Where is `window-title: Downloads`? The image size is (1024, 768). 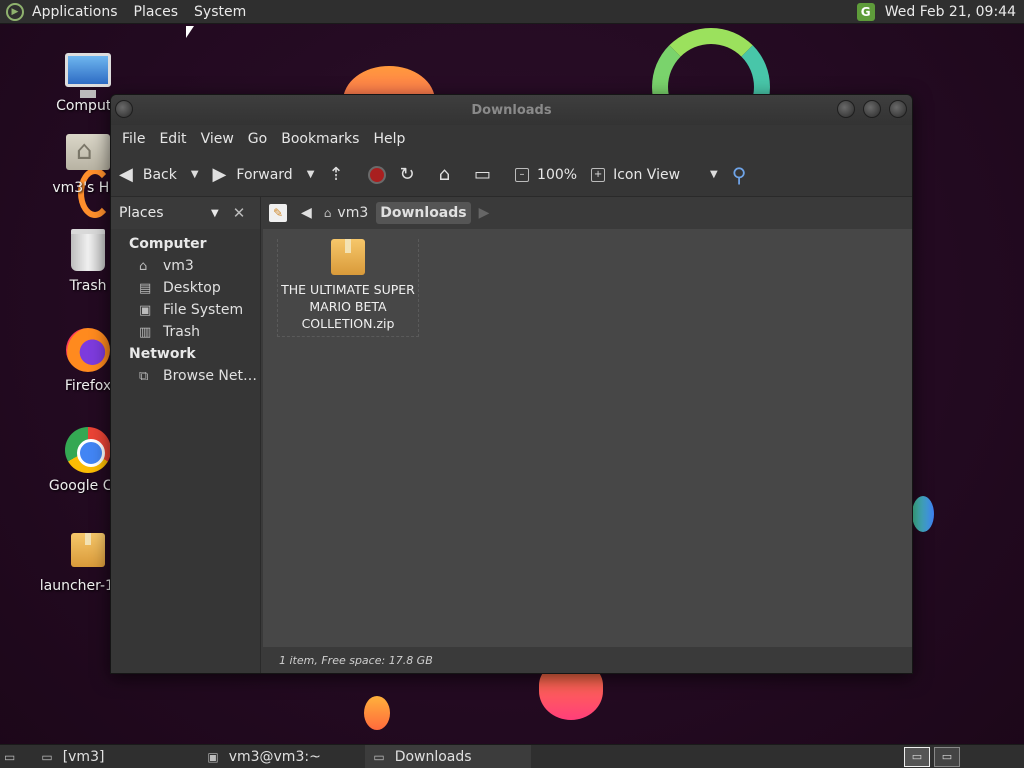 window-title: Downloads is located at coordinates (511, 110).